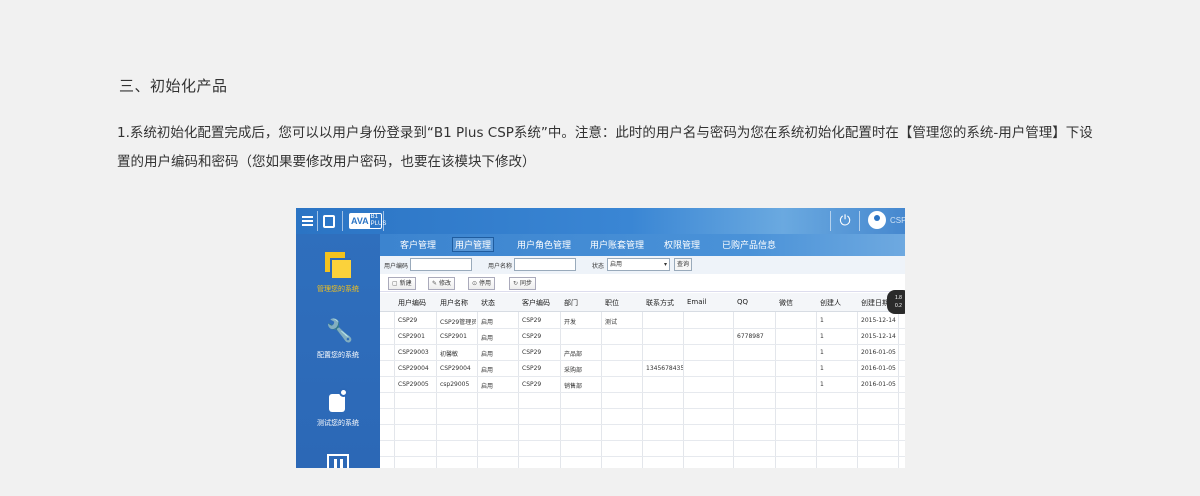 This screenshot has height=496, width=1200. I want to click on indicator-line: 0.2, so click(898, 306).